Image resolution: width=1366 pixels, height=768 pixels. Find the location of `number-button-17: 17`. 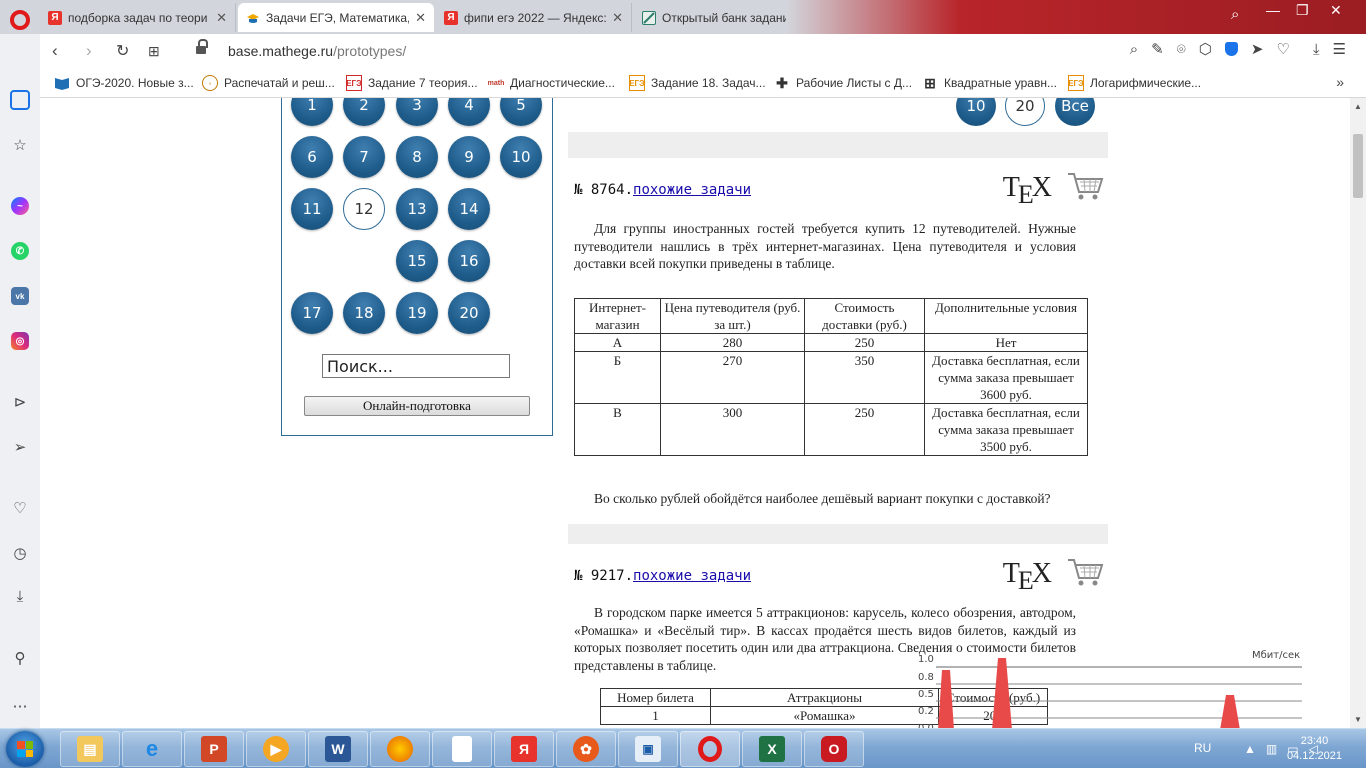

number-button-17: 17 is located at coordinates (312, 313).